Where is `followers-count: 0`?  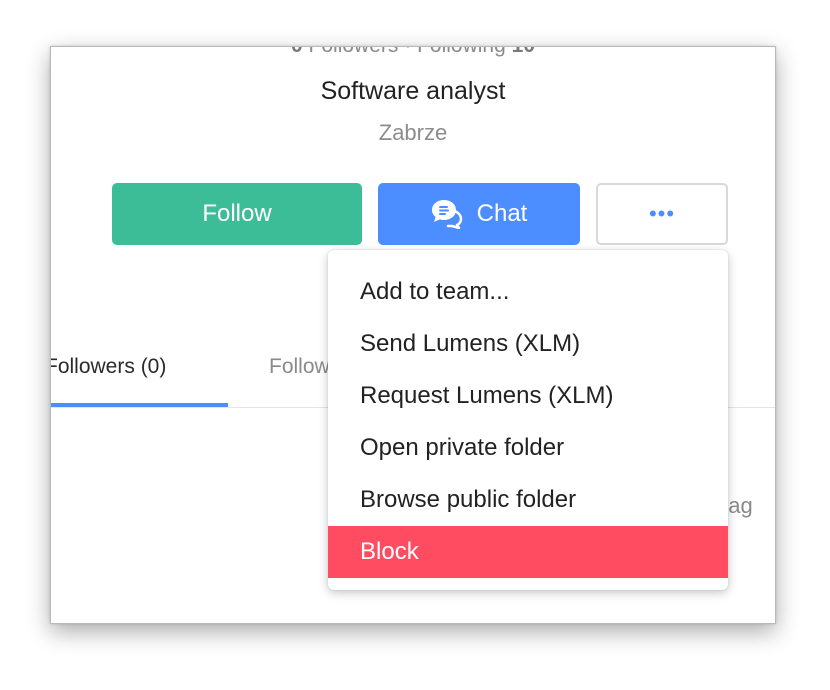
followers-count: 0 is located at coordinates (297, 52).